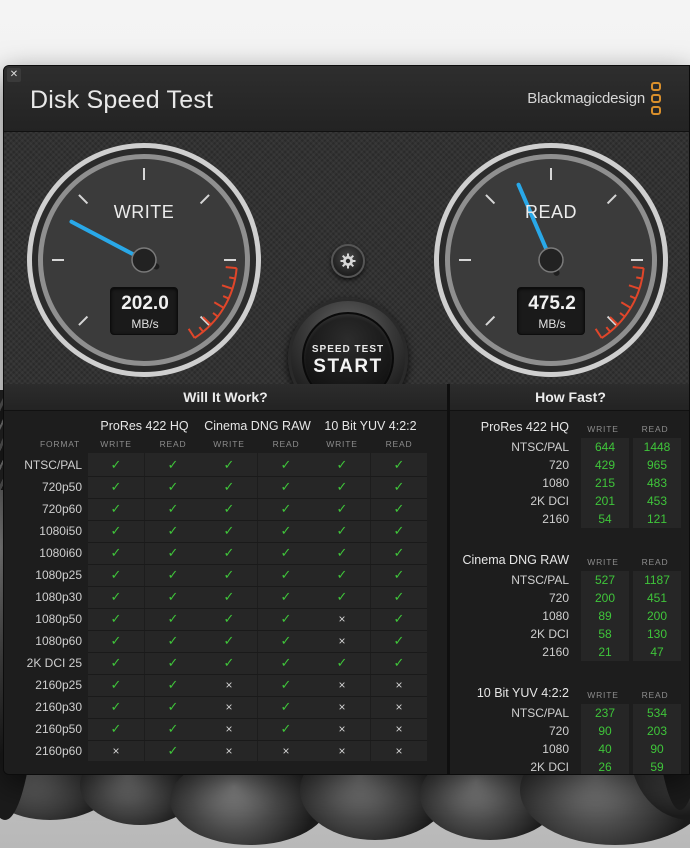 The image size is (690, 848). What do you see at coordinates (638, 268) in the screenshot?
I see `read-gauge-redline-tick` at bounding box center [638, 268].